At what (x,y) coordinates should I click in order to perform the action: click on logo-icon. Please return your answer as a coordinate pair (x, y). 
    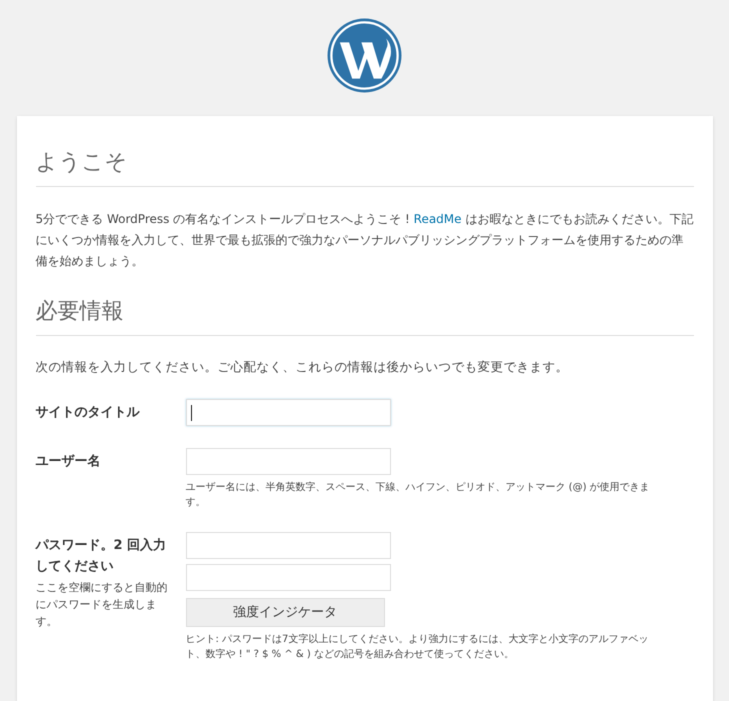
    Looking at the image, I should click on (364, 55).